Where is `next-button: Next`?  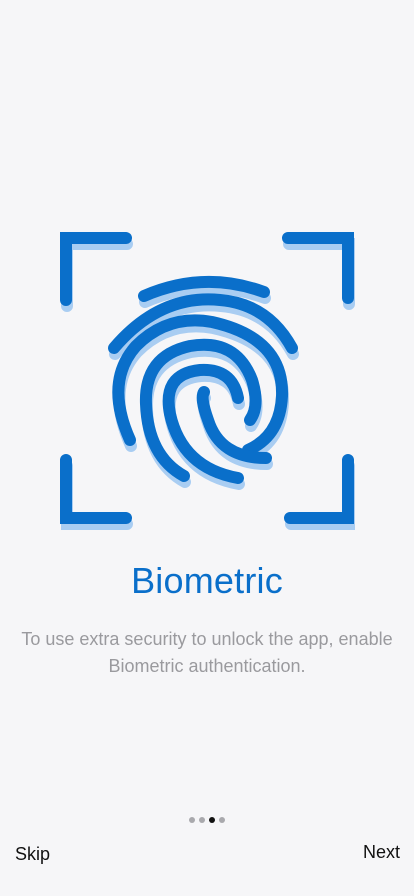 next-button: Next is located at coordinates (381, 852).